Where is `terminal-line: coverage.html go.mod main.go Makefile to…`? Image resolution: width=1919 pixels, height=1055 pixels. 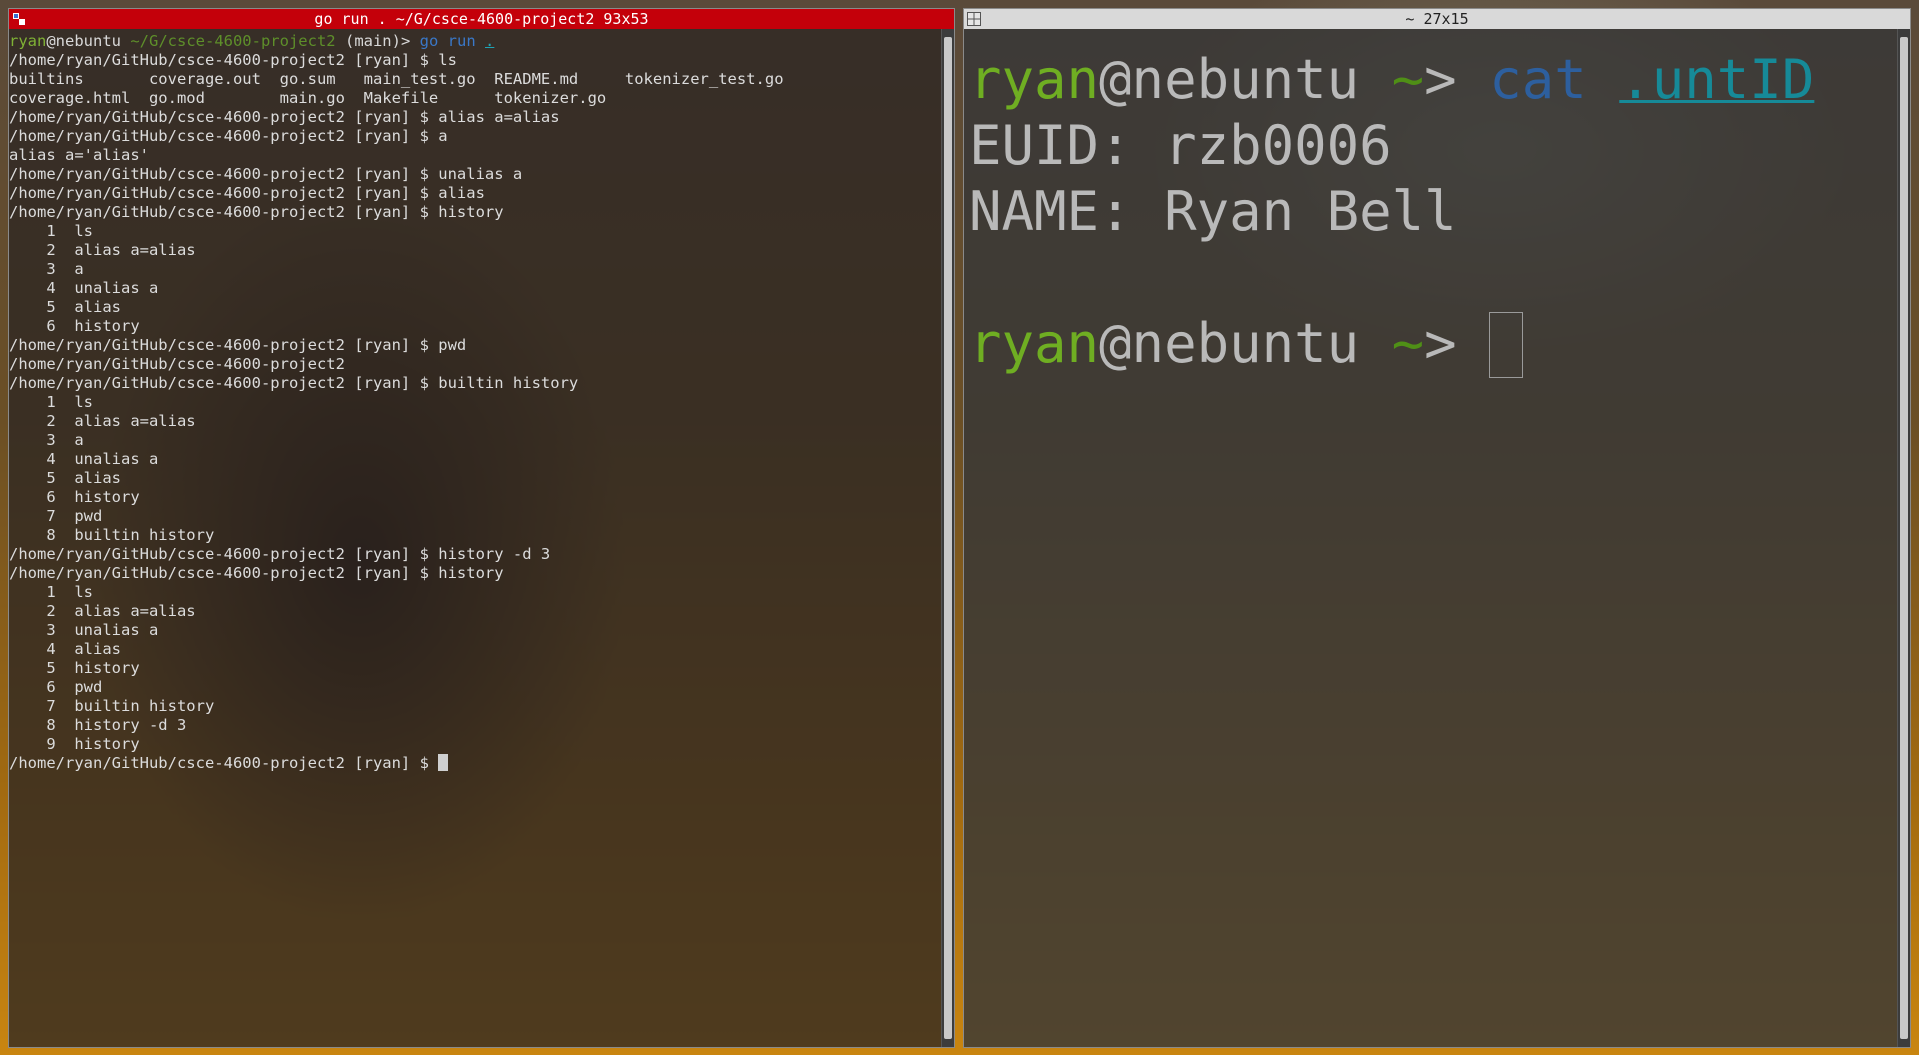
terminal-line: coverage.html go.mod main.go Makefile to… is located at coordinates (308, 98).